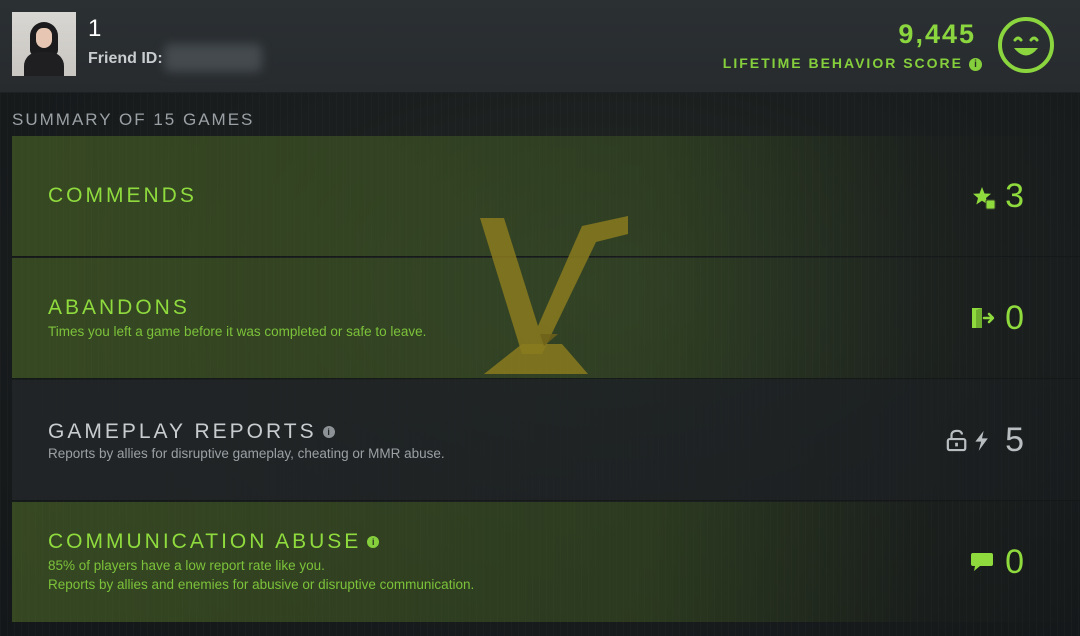 Image resolution: width=1080 pixels, height=636 pixels. What do you see at coordinates (119, 307) in the screenshot?
I see `abandons-title: ABANDONS` at bounding box center [119, 307].